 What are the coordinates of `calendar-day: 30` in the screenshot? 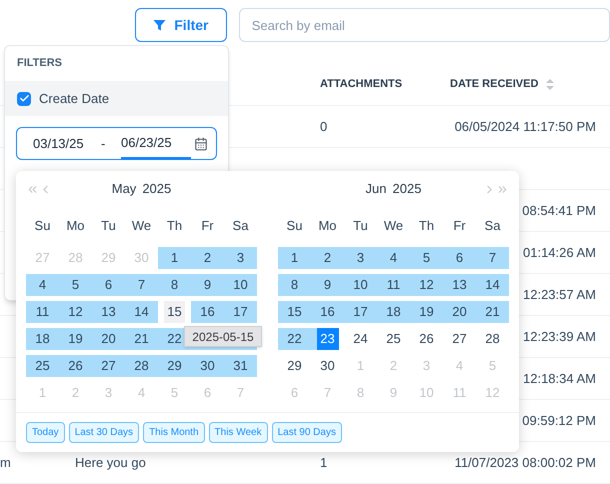 It's located at (327, 365).